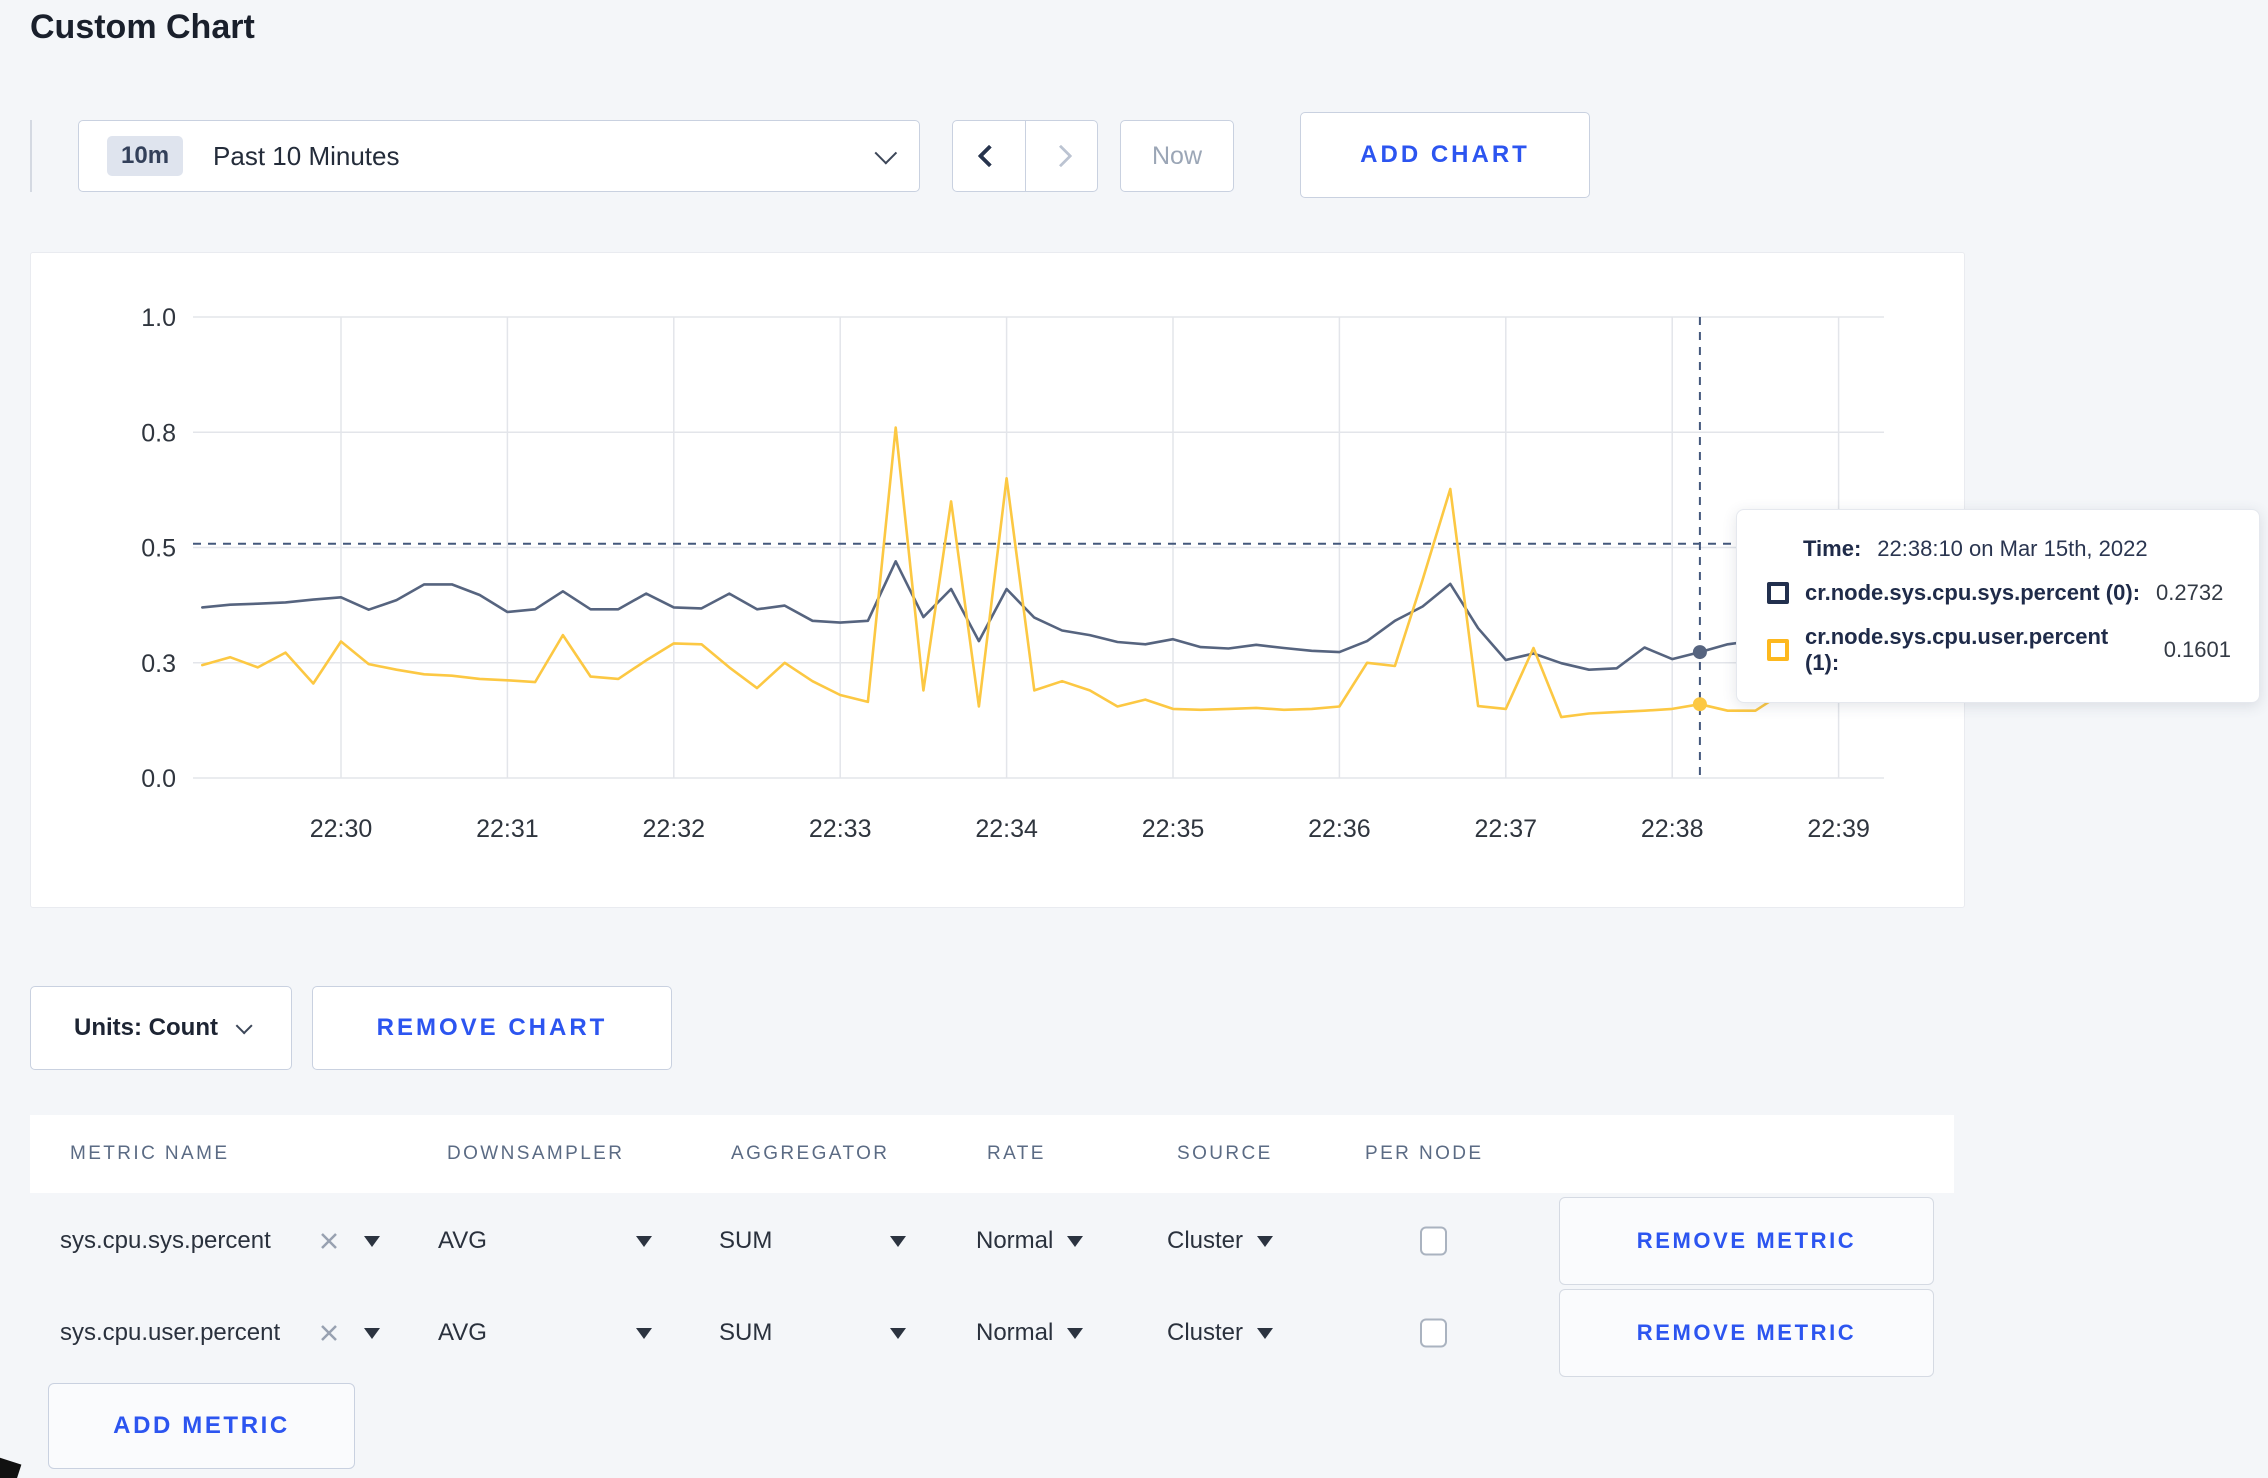  Describe the element at coordinates (507, 829) in the screenshot. I see `svg-text: 22:31` at that location.